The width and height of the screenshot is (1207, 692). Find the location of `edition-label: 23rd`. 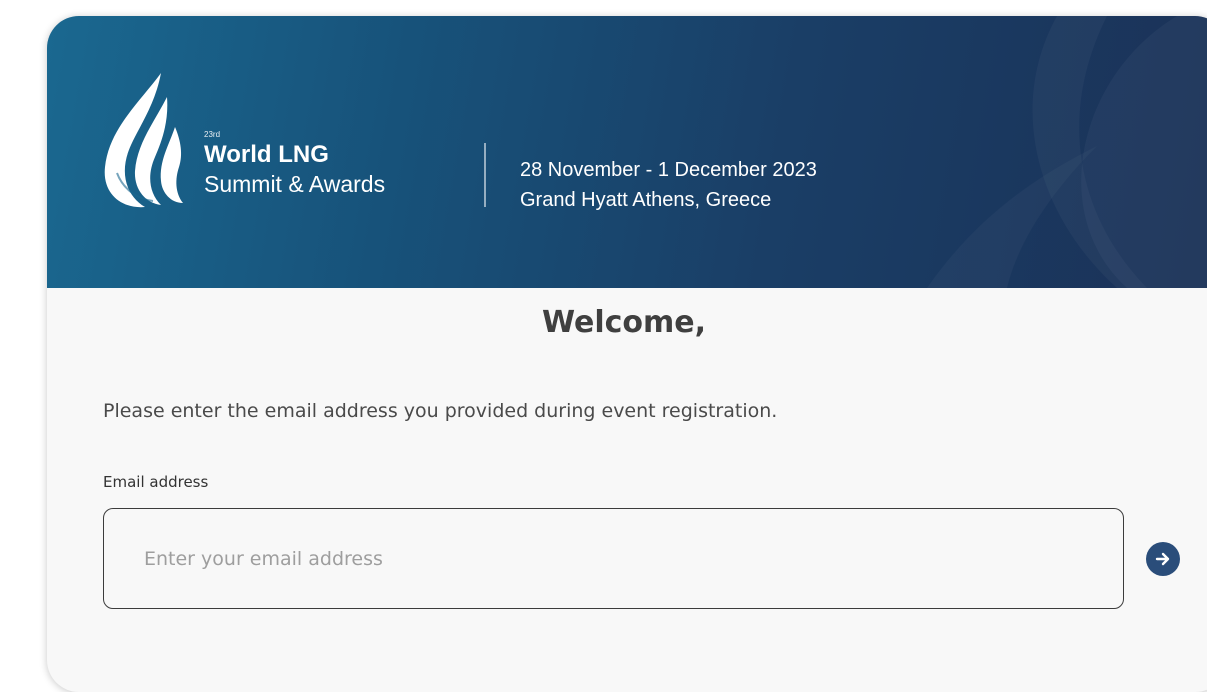

edition-label: 23rd is located at coordinates (212, 134).